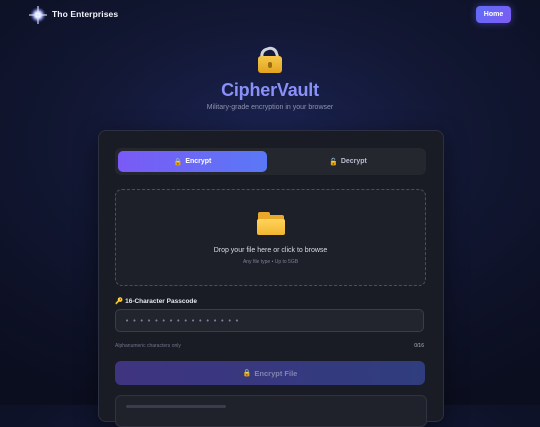 The image size is (540, 427). What do you see at coordinates (353, 161) in the screenshot?
I see `tab-decrypt-label: Decrypt` at bounding box center [353, 161].